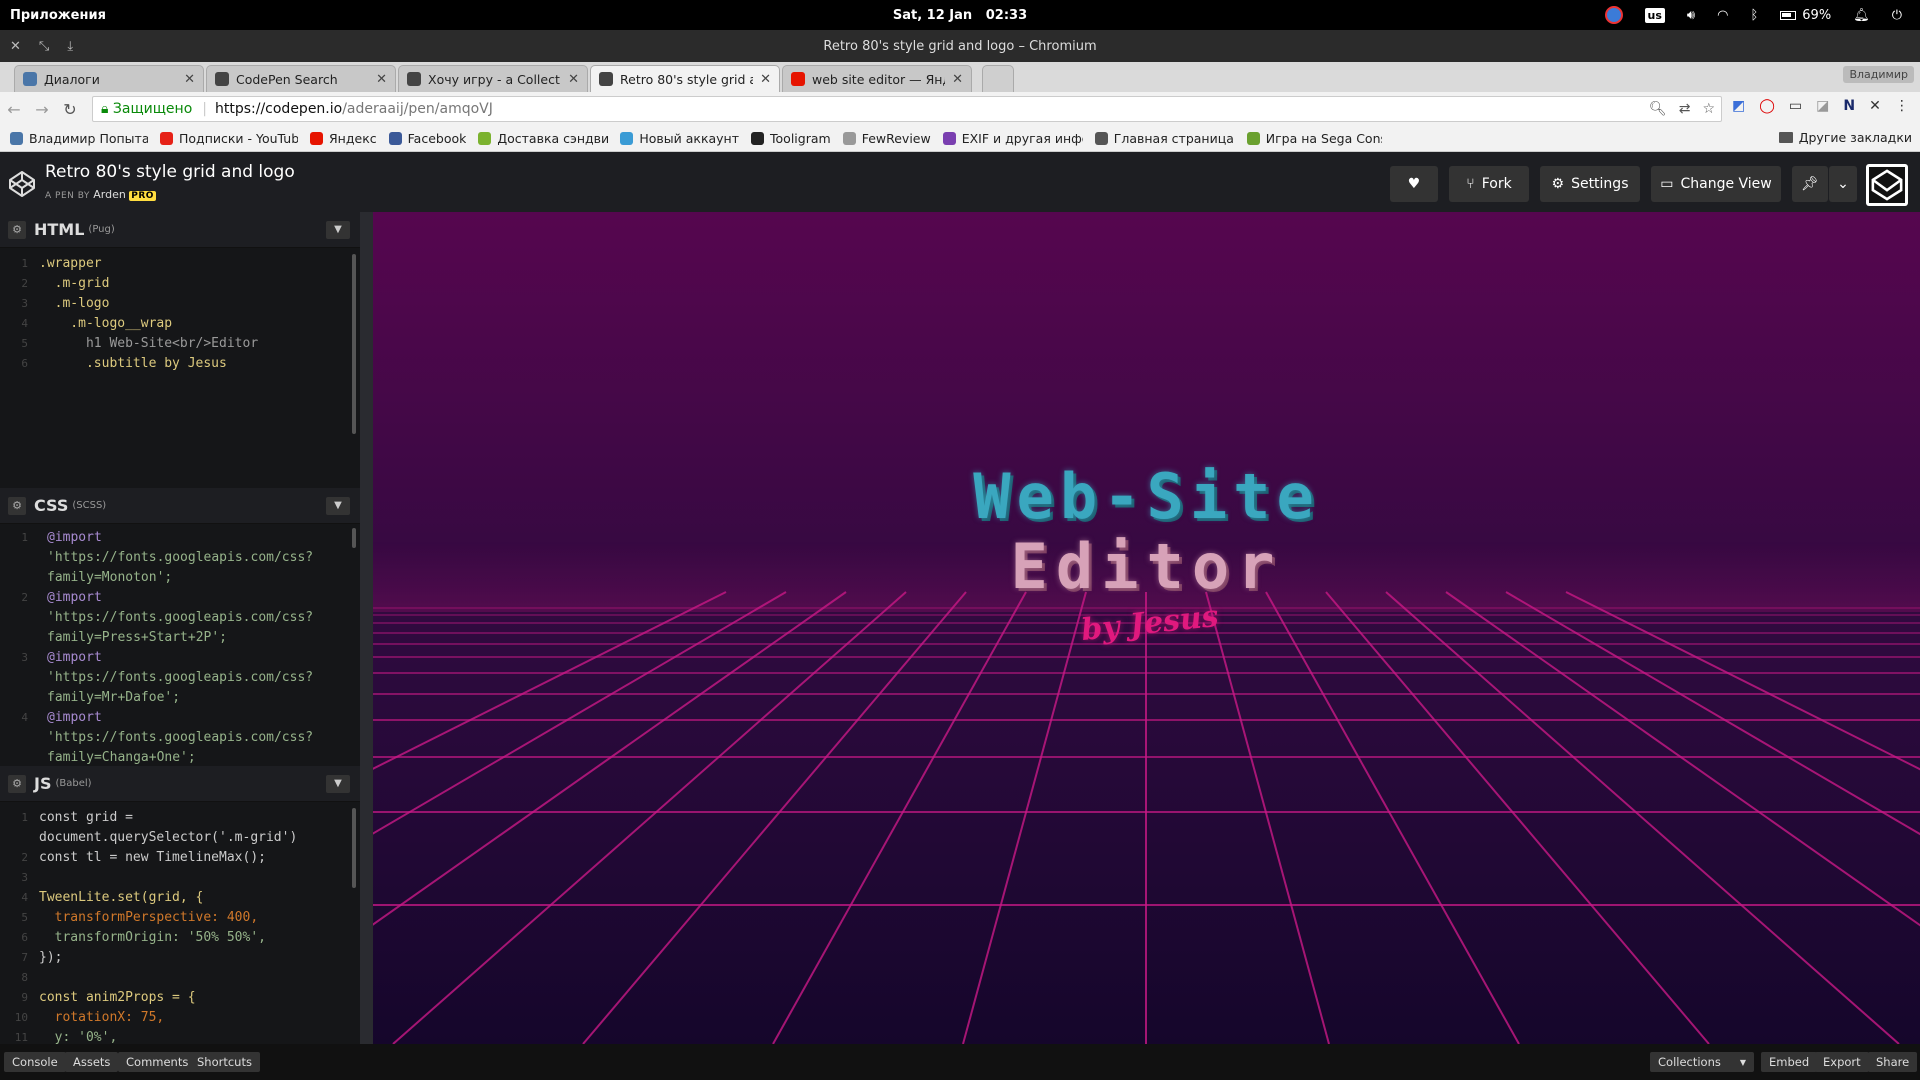 The image size is (1920, 1080). I want to click on line-numbers: 1234, so click(24, 627).